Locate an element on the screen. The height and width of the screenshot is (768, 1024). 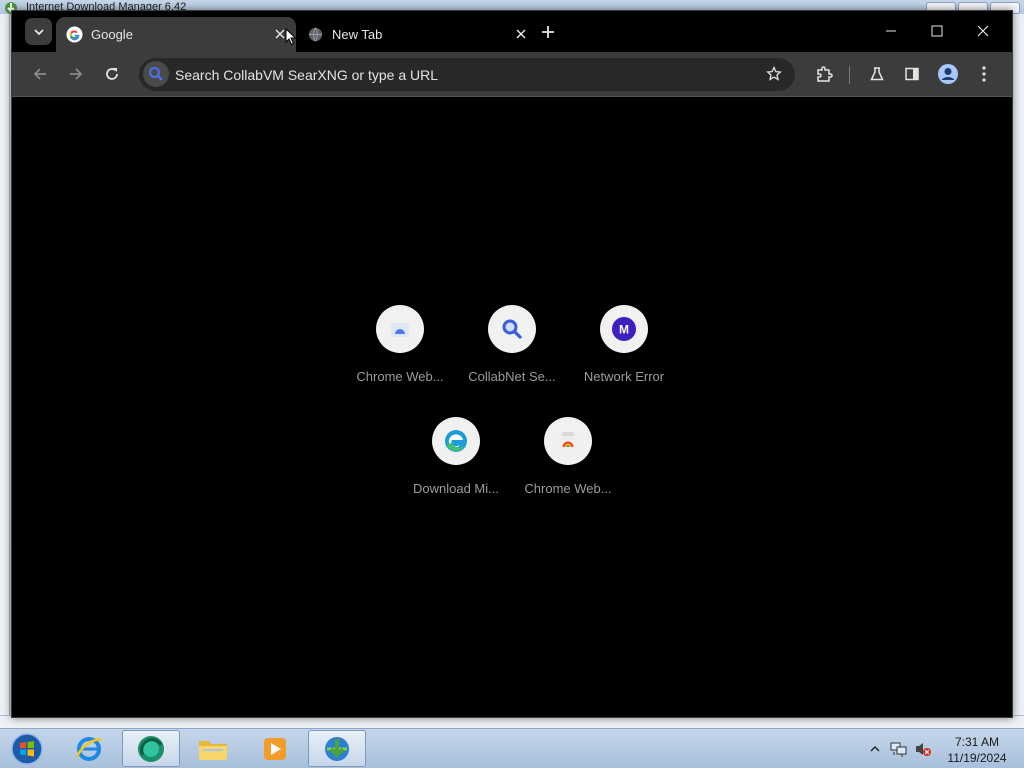
window-minimize-button is located at coordinates (891, 31).